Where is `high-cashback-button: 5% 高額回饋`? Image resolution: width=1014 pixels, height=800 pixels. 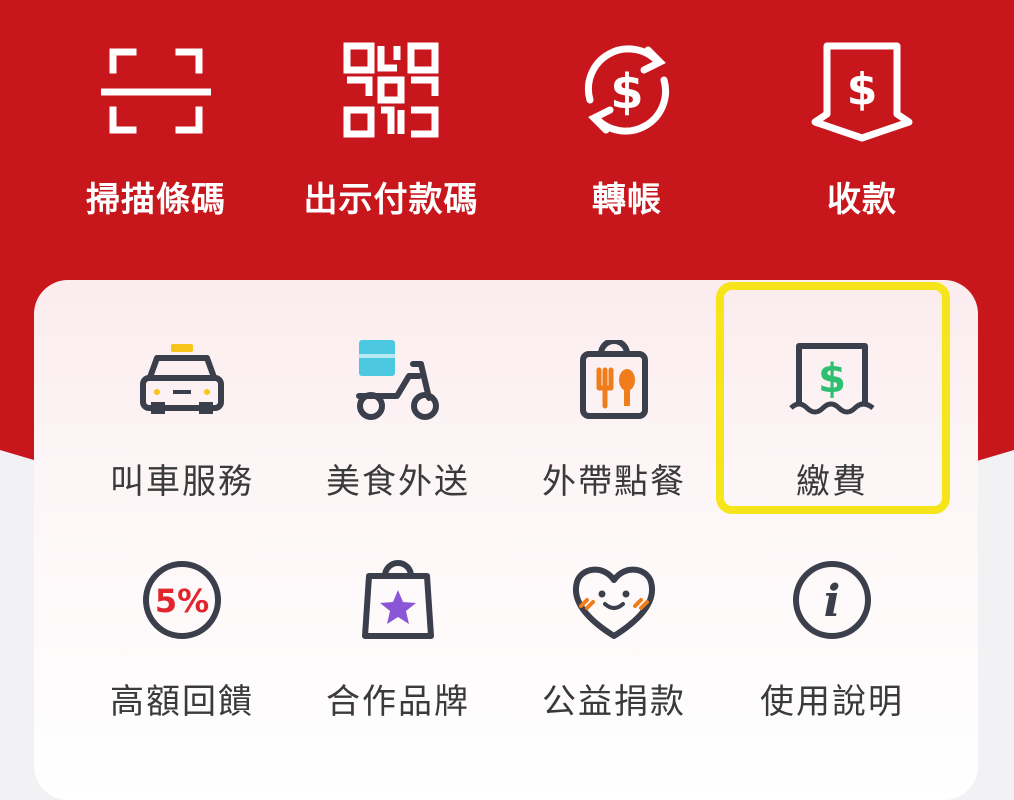 high-cashback-button: 5% 高額回饋 is located at coordinates (182, 650).